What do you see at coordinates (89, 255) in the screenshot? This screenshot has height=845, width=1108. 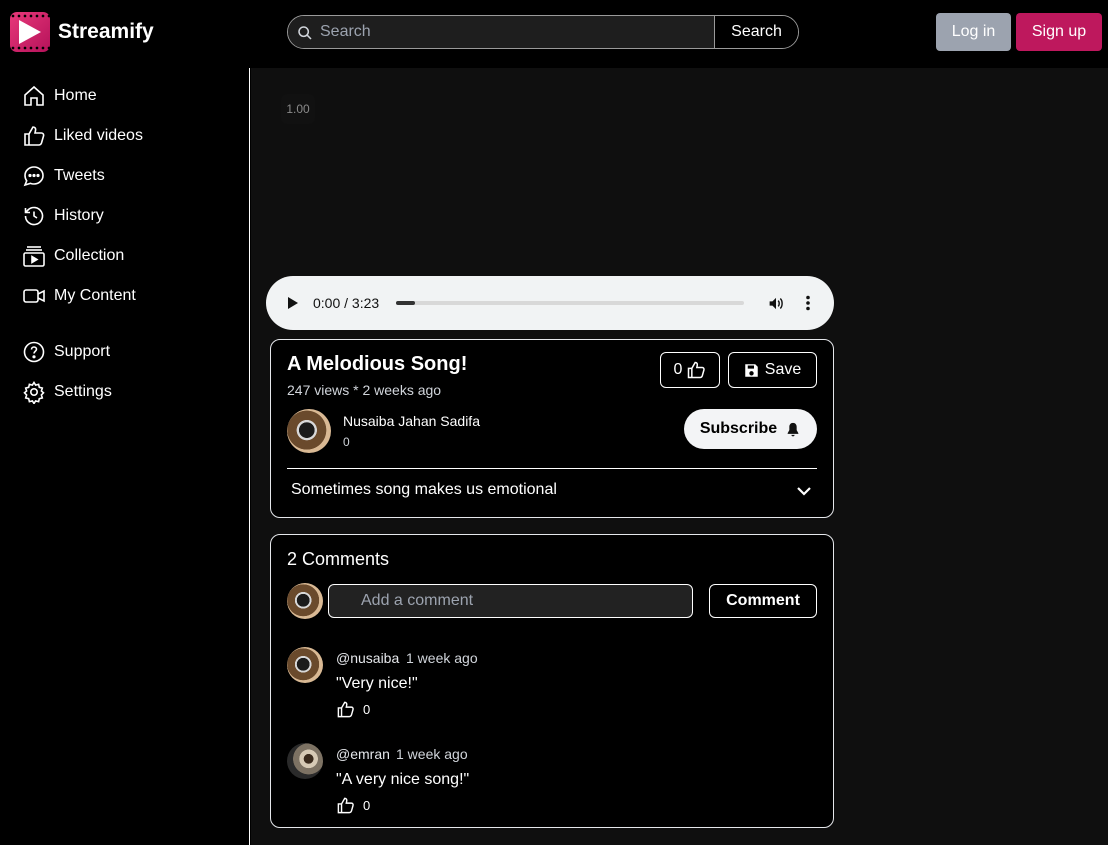 I see `sidebar-item-label: Collection` at bounding box center [89, 255].